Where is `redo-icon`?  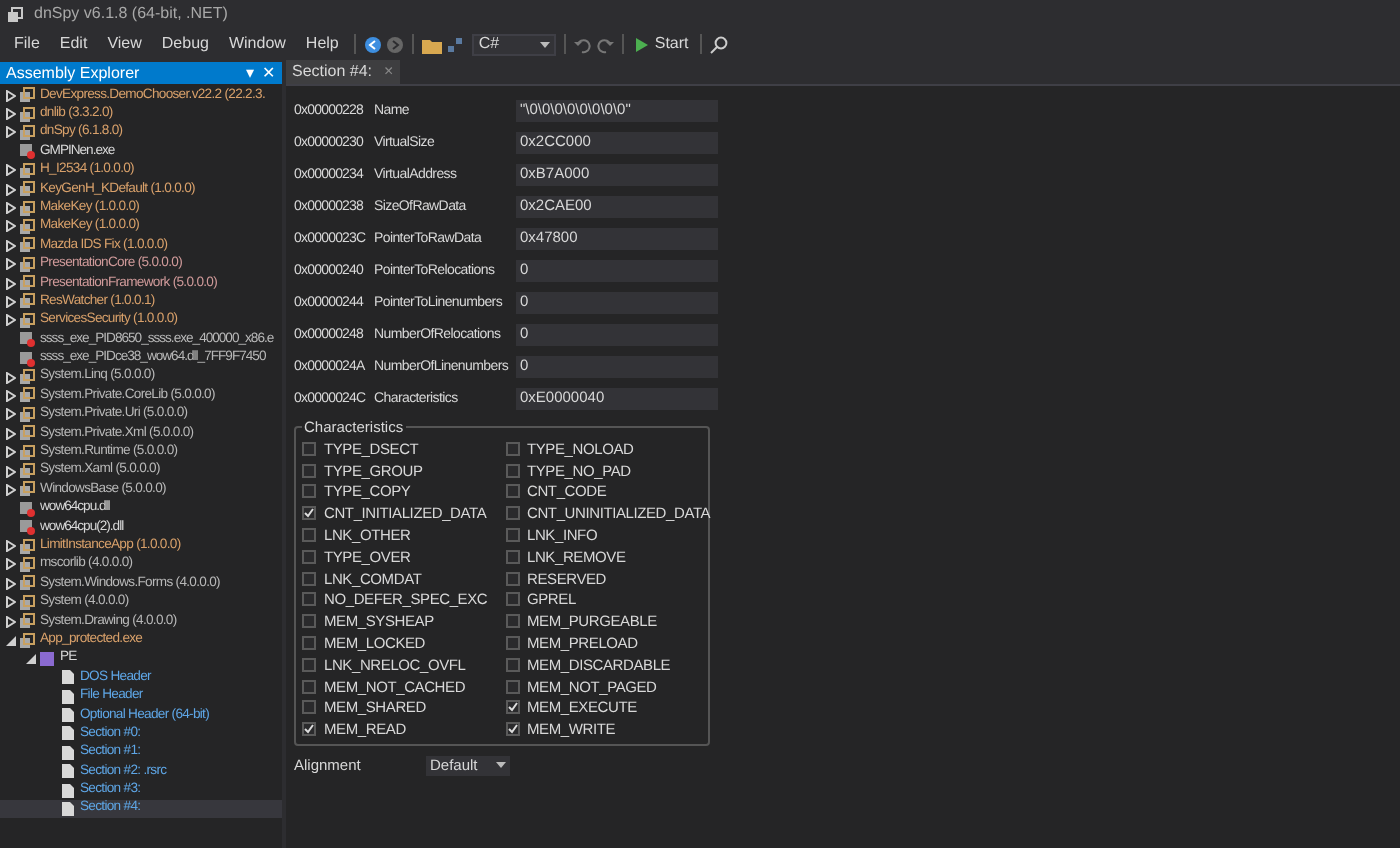 redo-icon is located at coordinates (605, 44).